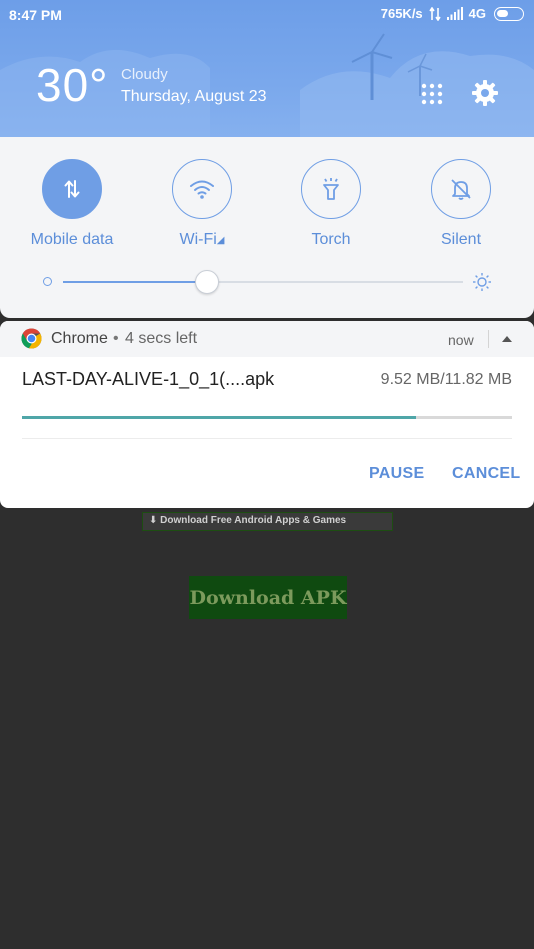  What do you see at coordinates (482, 282) in the screenshot?
I see `brightness-high-icon` at bounding box center [482, 282].